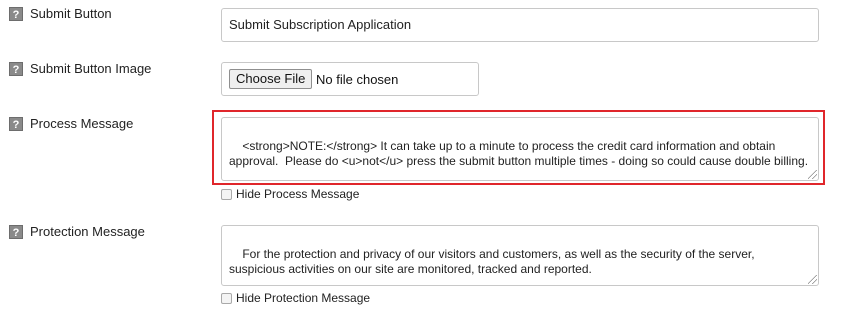 The width and height of the screenshot is (867, 316). I want to click on submit-button-image-label: Submit Button Image, so click(91, 68).